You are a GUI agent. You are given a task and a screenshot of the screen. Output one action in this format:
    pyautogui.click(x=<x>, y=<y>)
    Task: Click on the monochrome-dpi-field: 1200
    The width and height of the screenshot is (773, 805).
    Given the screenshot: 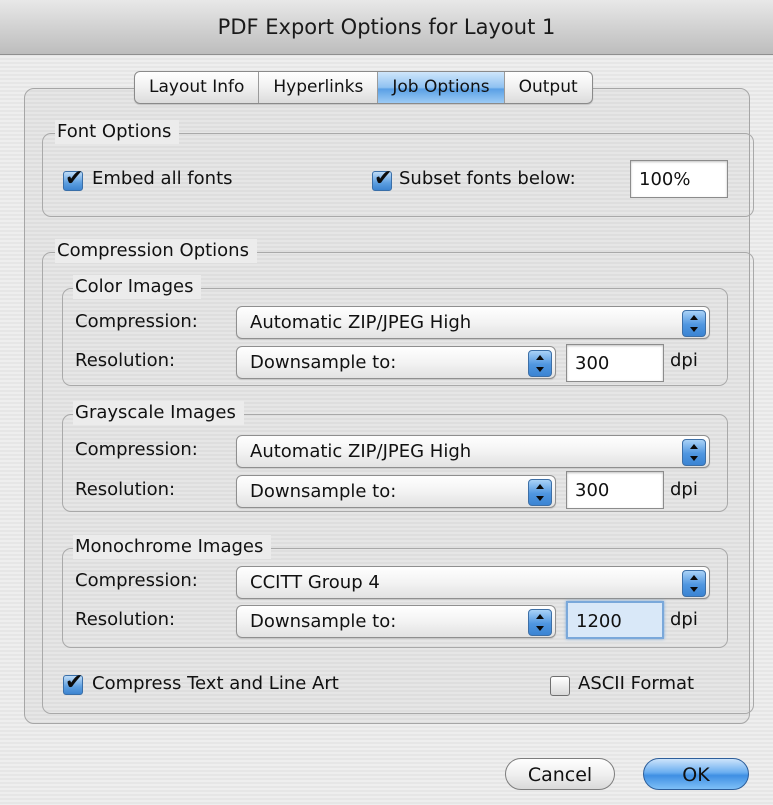 What is the action you would take?
    pyautogui.click(x=615, y=620)
    